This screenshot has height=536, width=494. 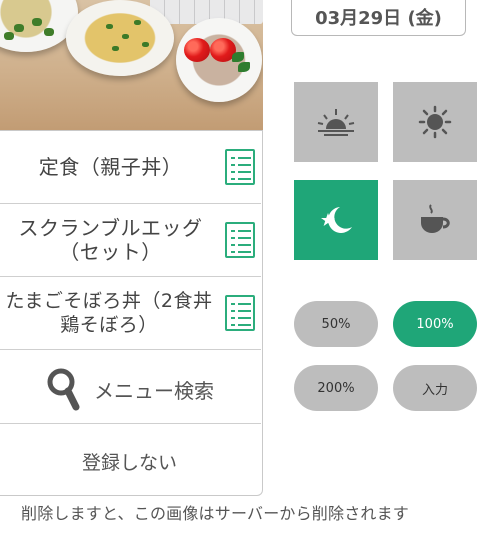 I want to click on sun-icon, so click(x=435, y=122).